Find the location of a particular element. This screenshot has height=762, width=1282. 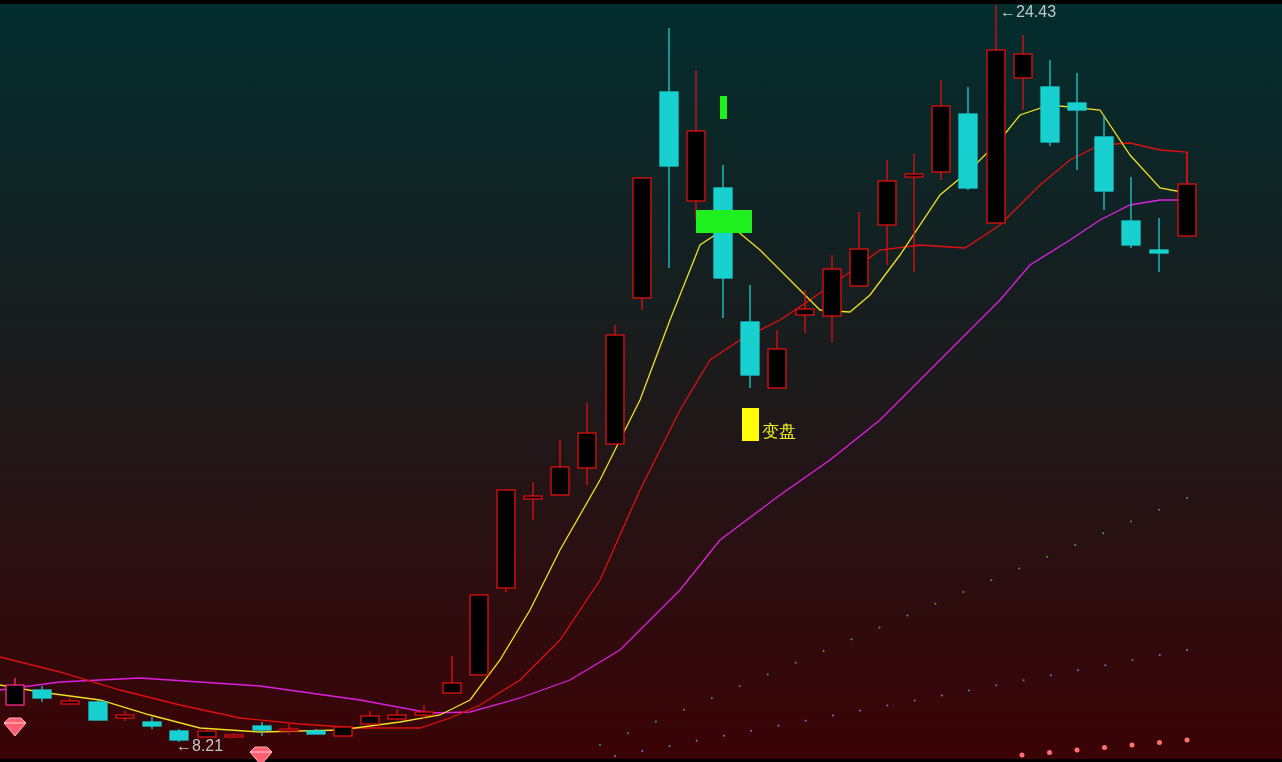

price-label: ←8.21 is located at coordinates (200, 745).